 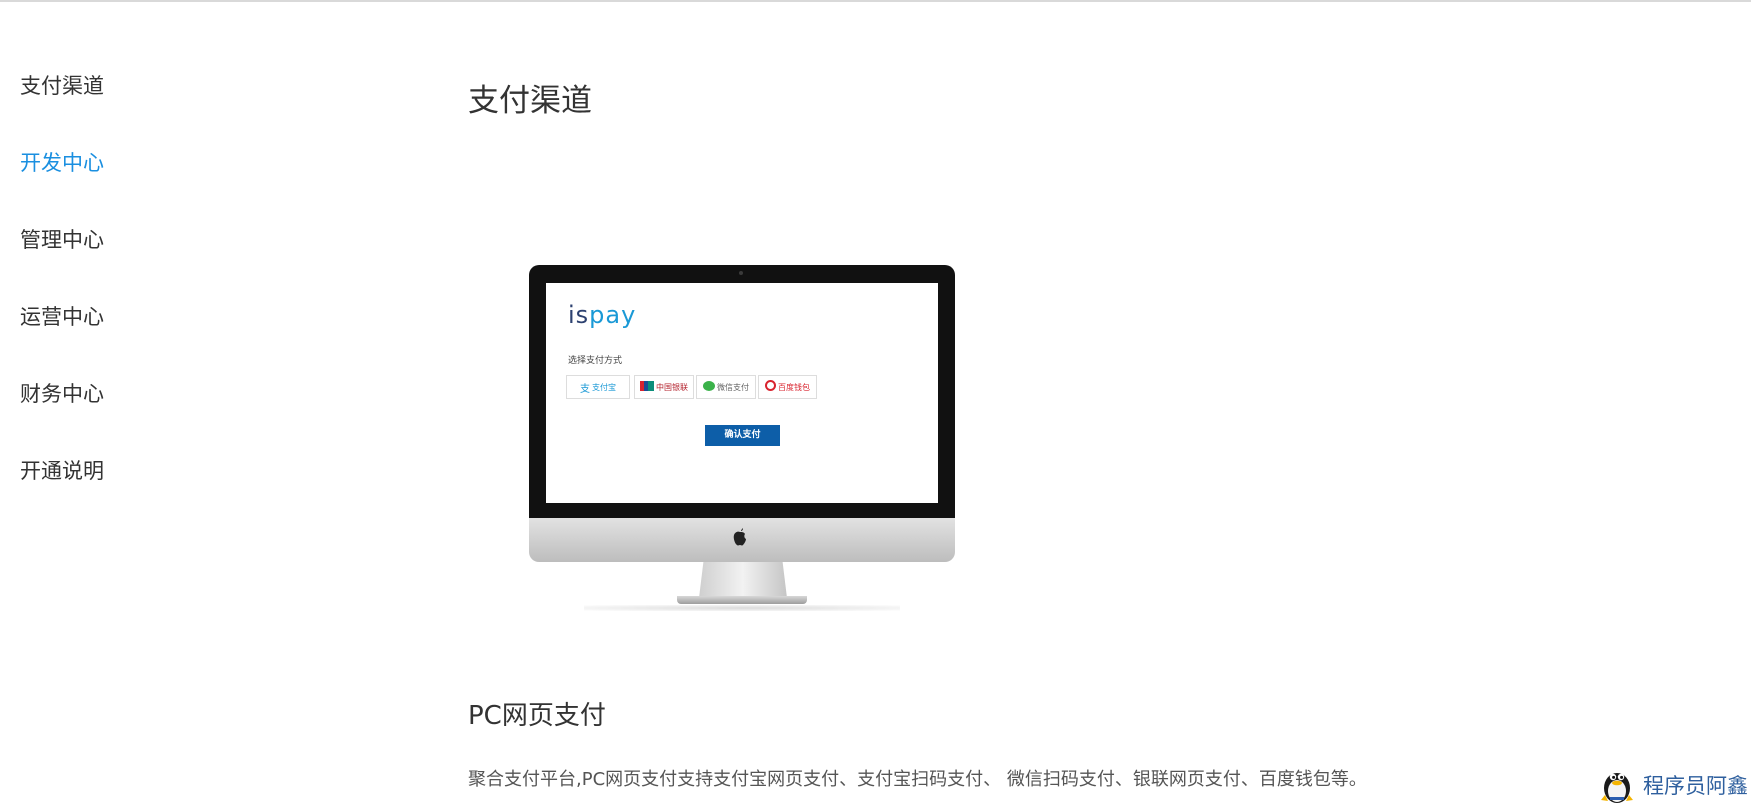 I want to click on unionpay-icon, so click(x=647, y=387).